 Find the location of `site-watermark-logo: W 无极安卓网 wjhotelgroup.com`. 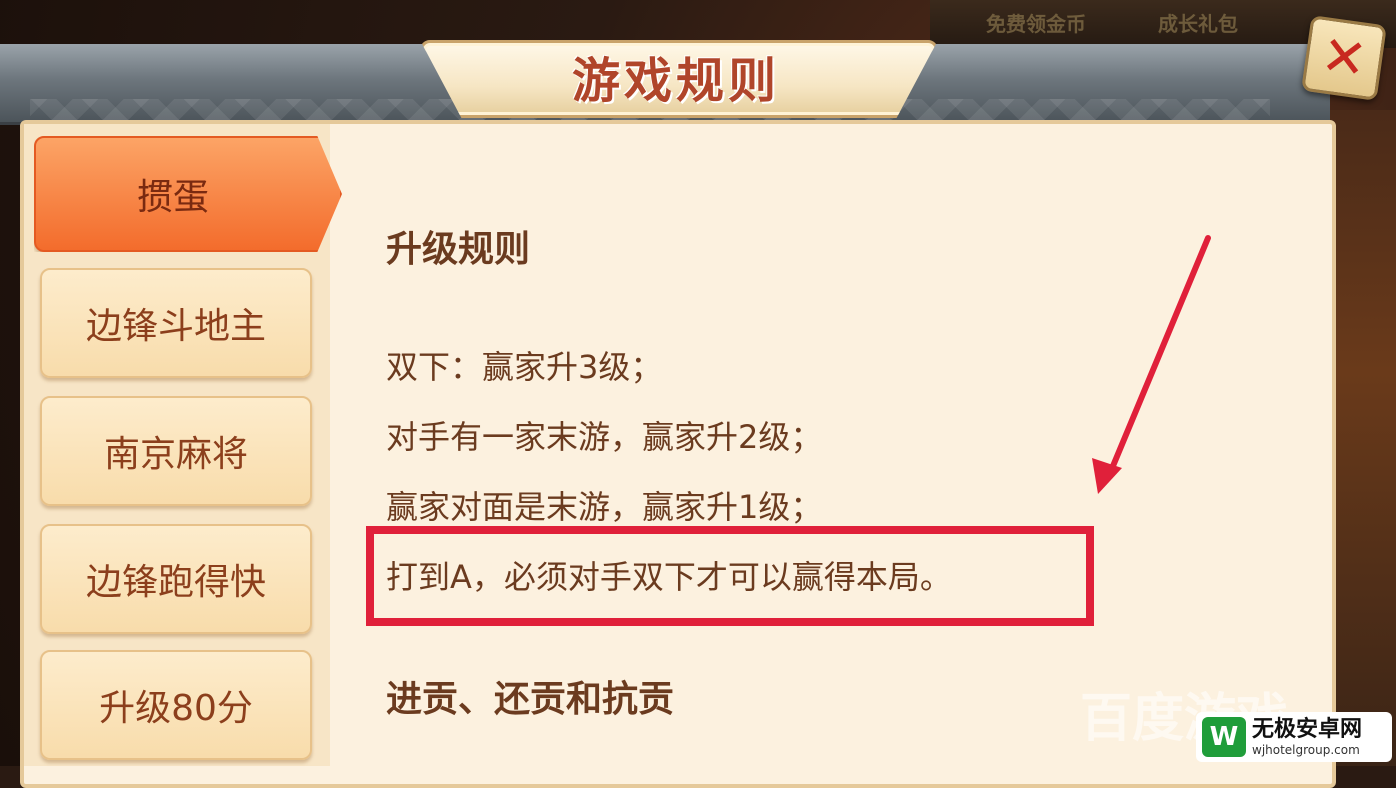

site-watermark-logo: W 无极安卓网 wjhotelgroup.com is located at coordinates (1294, 737).